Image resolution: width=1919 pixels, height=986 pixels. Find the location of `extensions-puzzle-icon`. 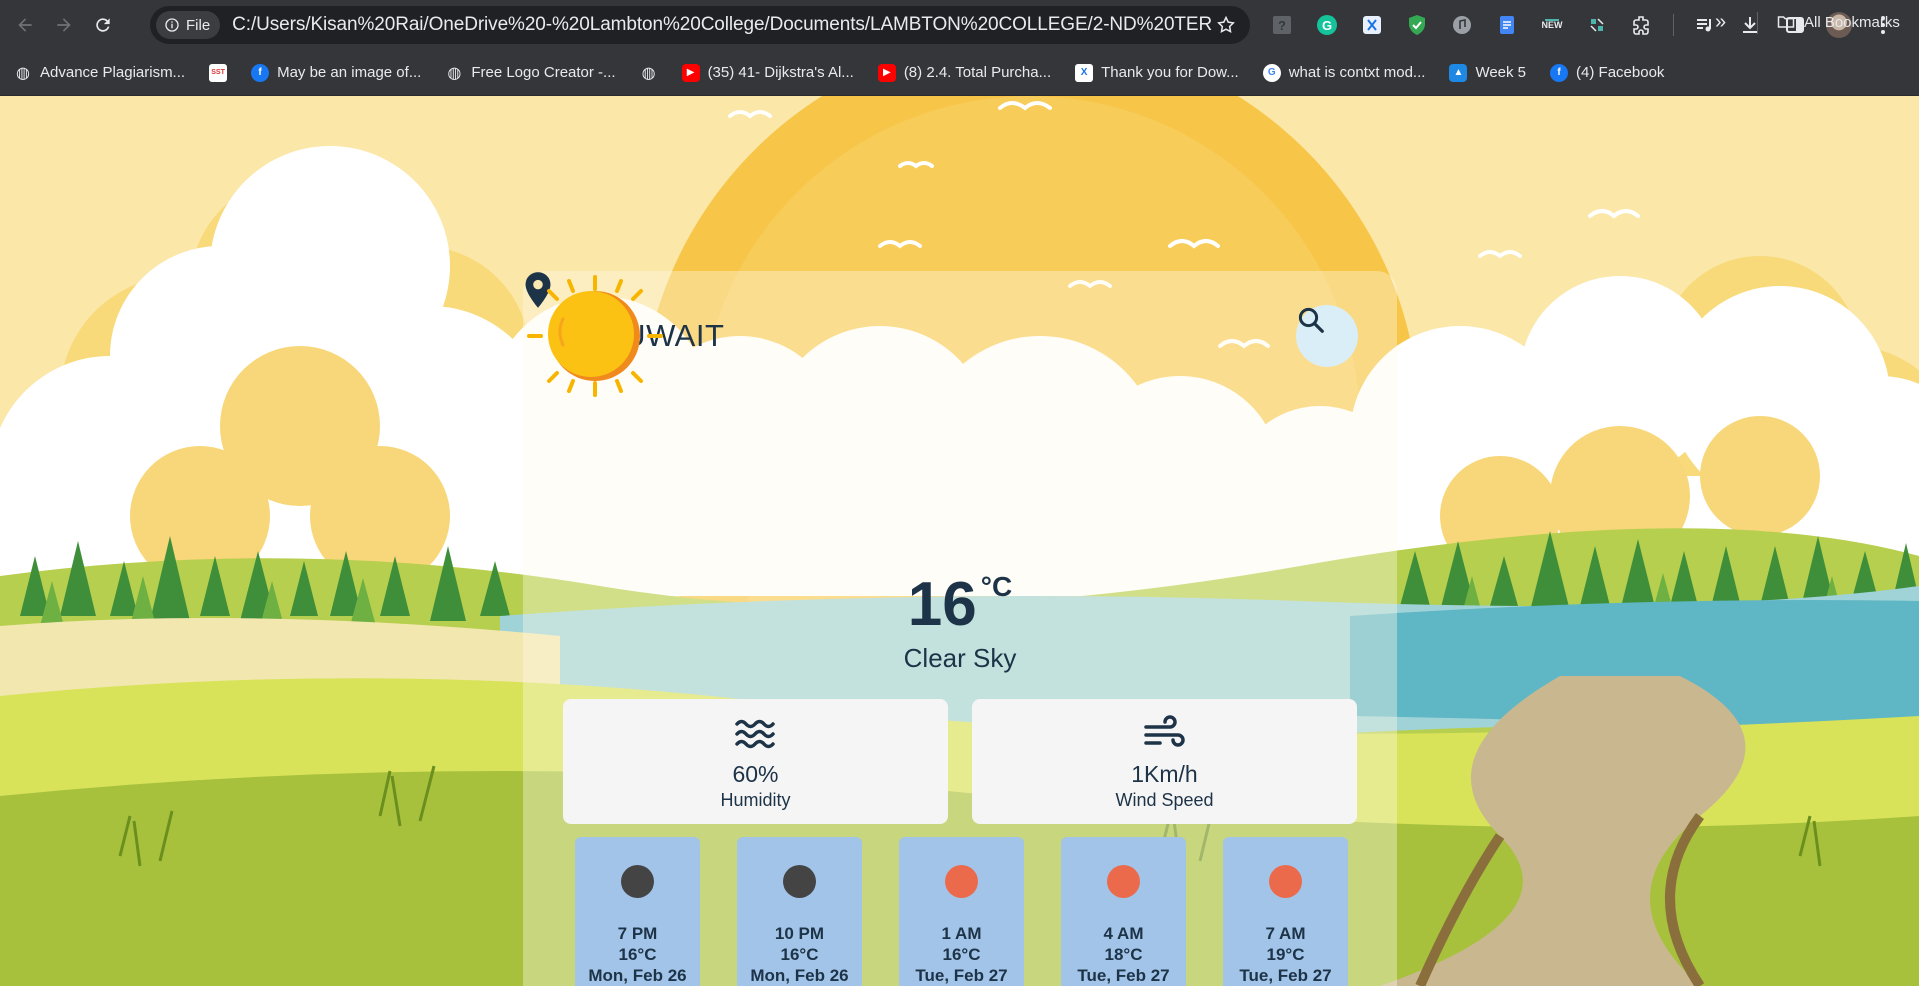

extensions-puzzle-icon is located at coordinates (1642, 25).